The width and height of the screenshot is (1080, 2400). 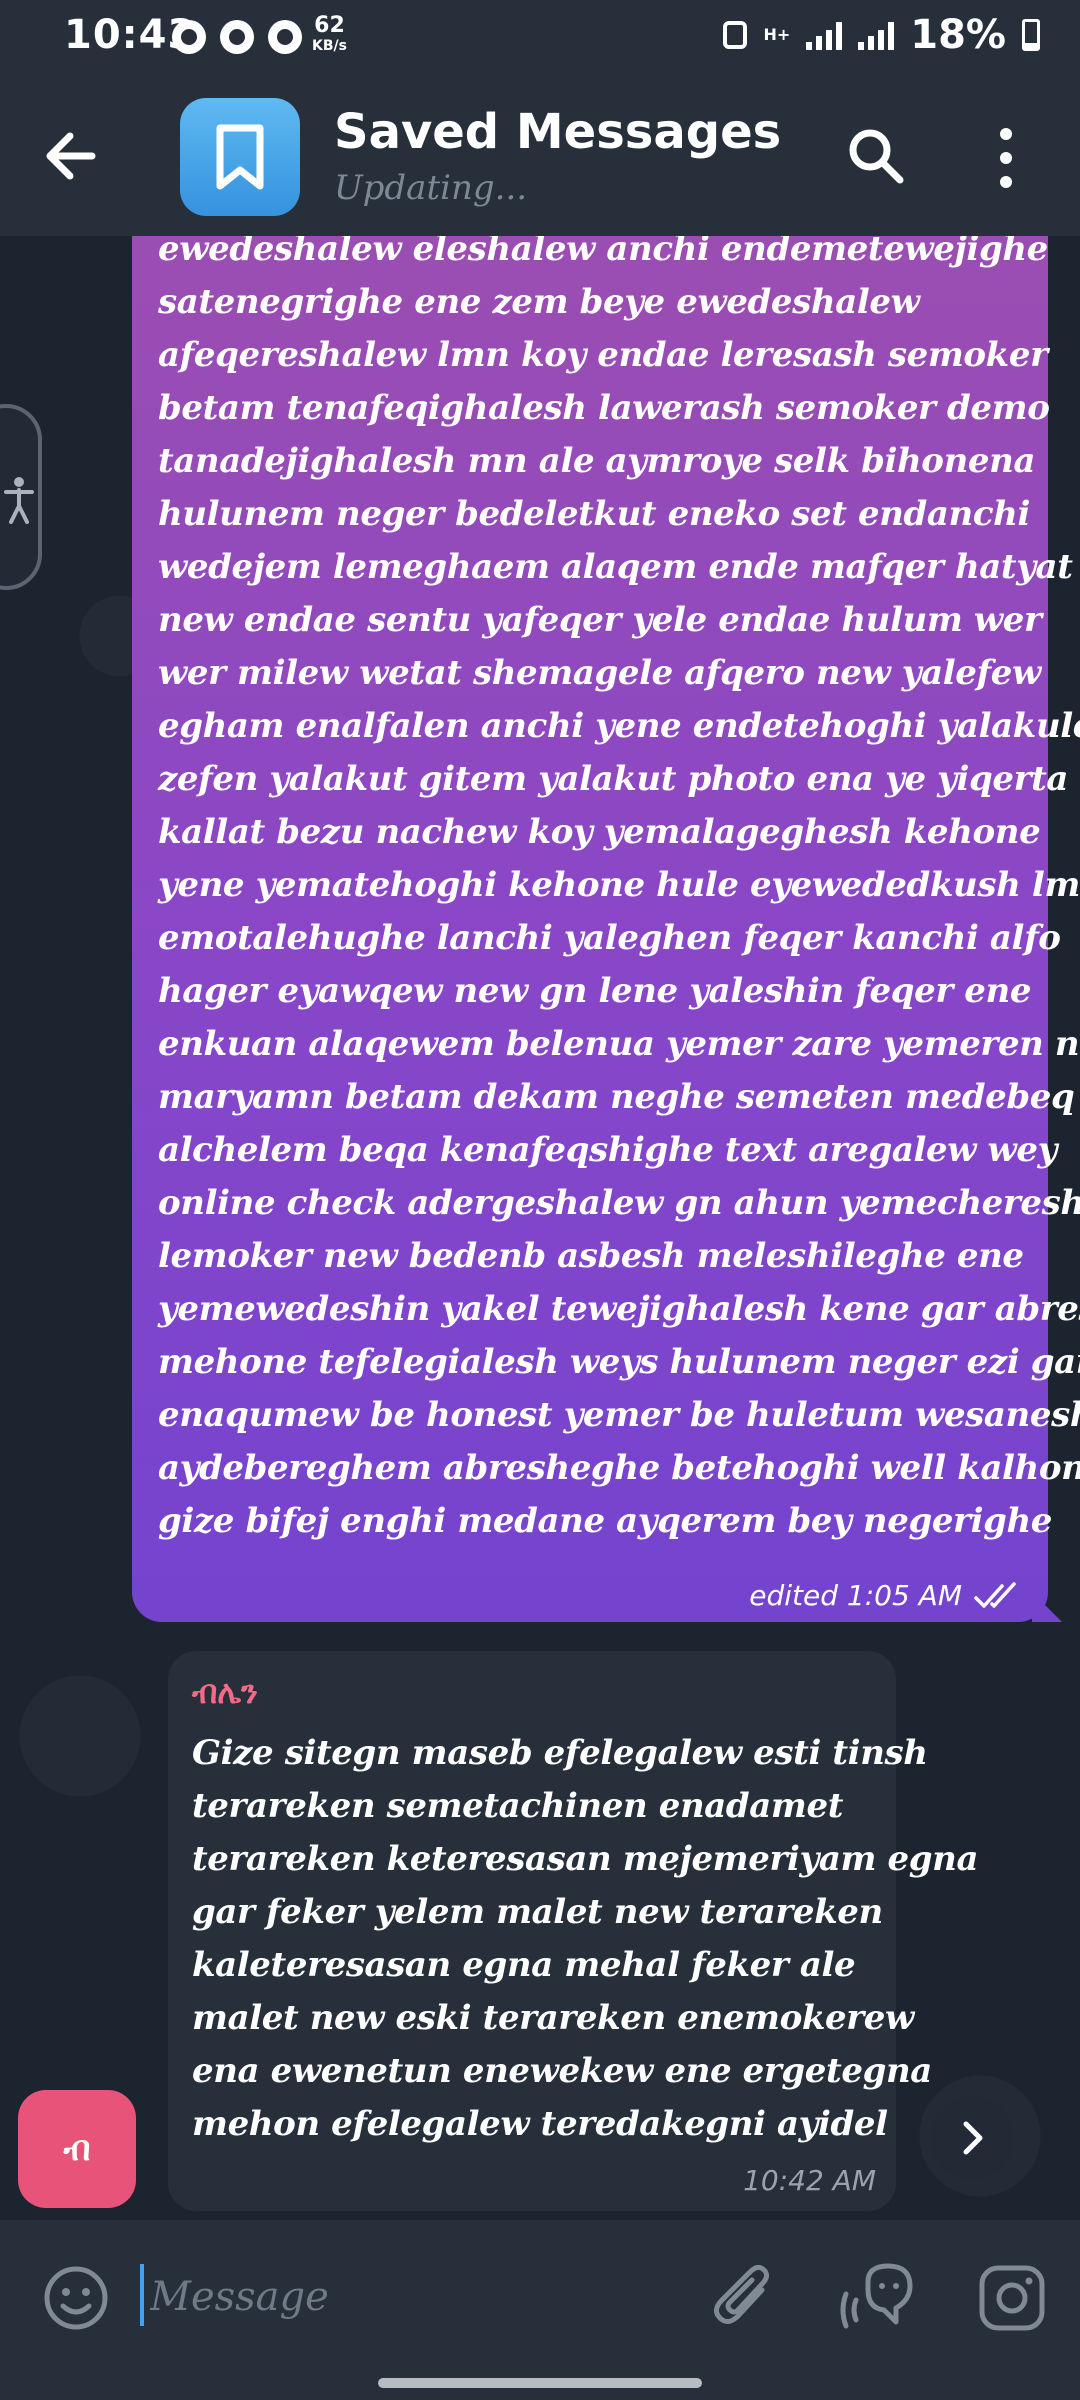 I want to click on chat-title: Saved Messages, so click(x=557, y=132).